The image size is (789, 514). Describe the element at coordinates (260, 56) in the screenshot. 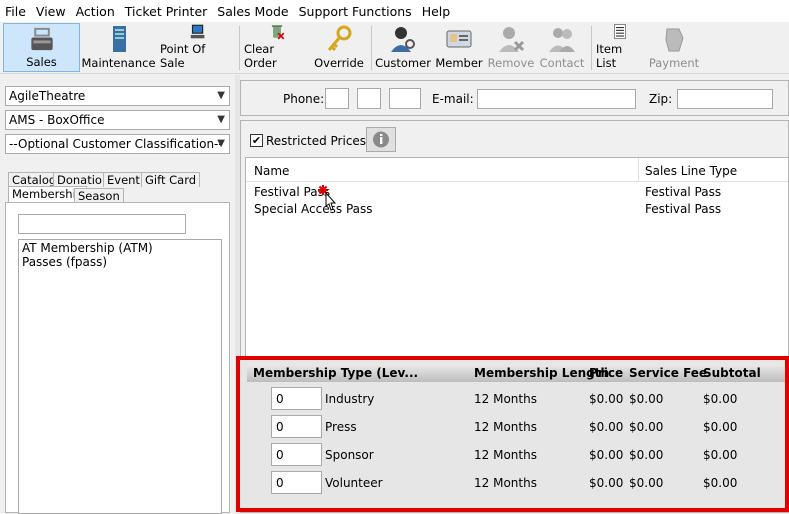

I see `clear-order-label: Clear Order` at that location.